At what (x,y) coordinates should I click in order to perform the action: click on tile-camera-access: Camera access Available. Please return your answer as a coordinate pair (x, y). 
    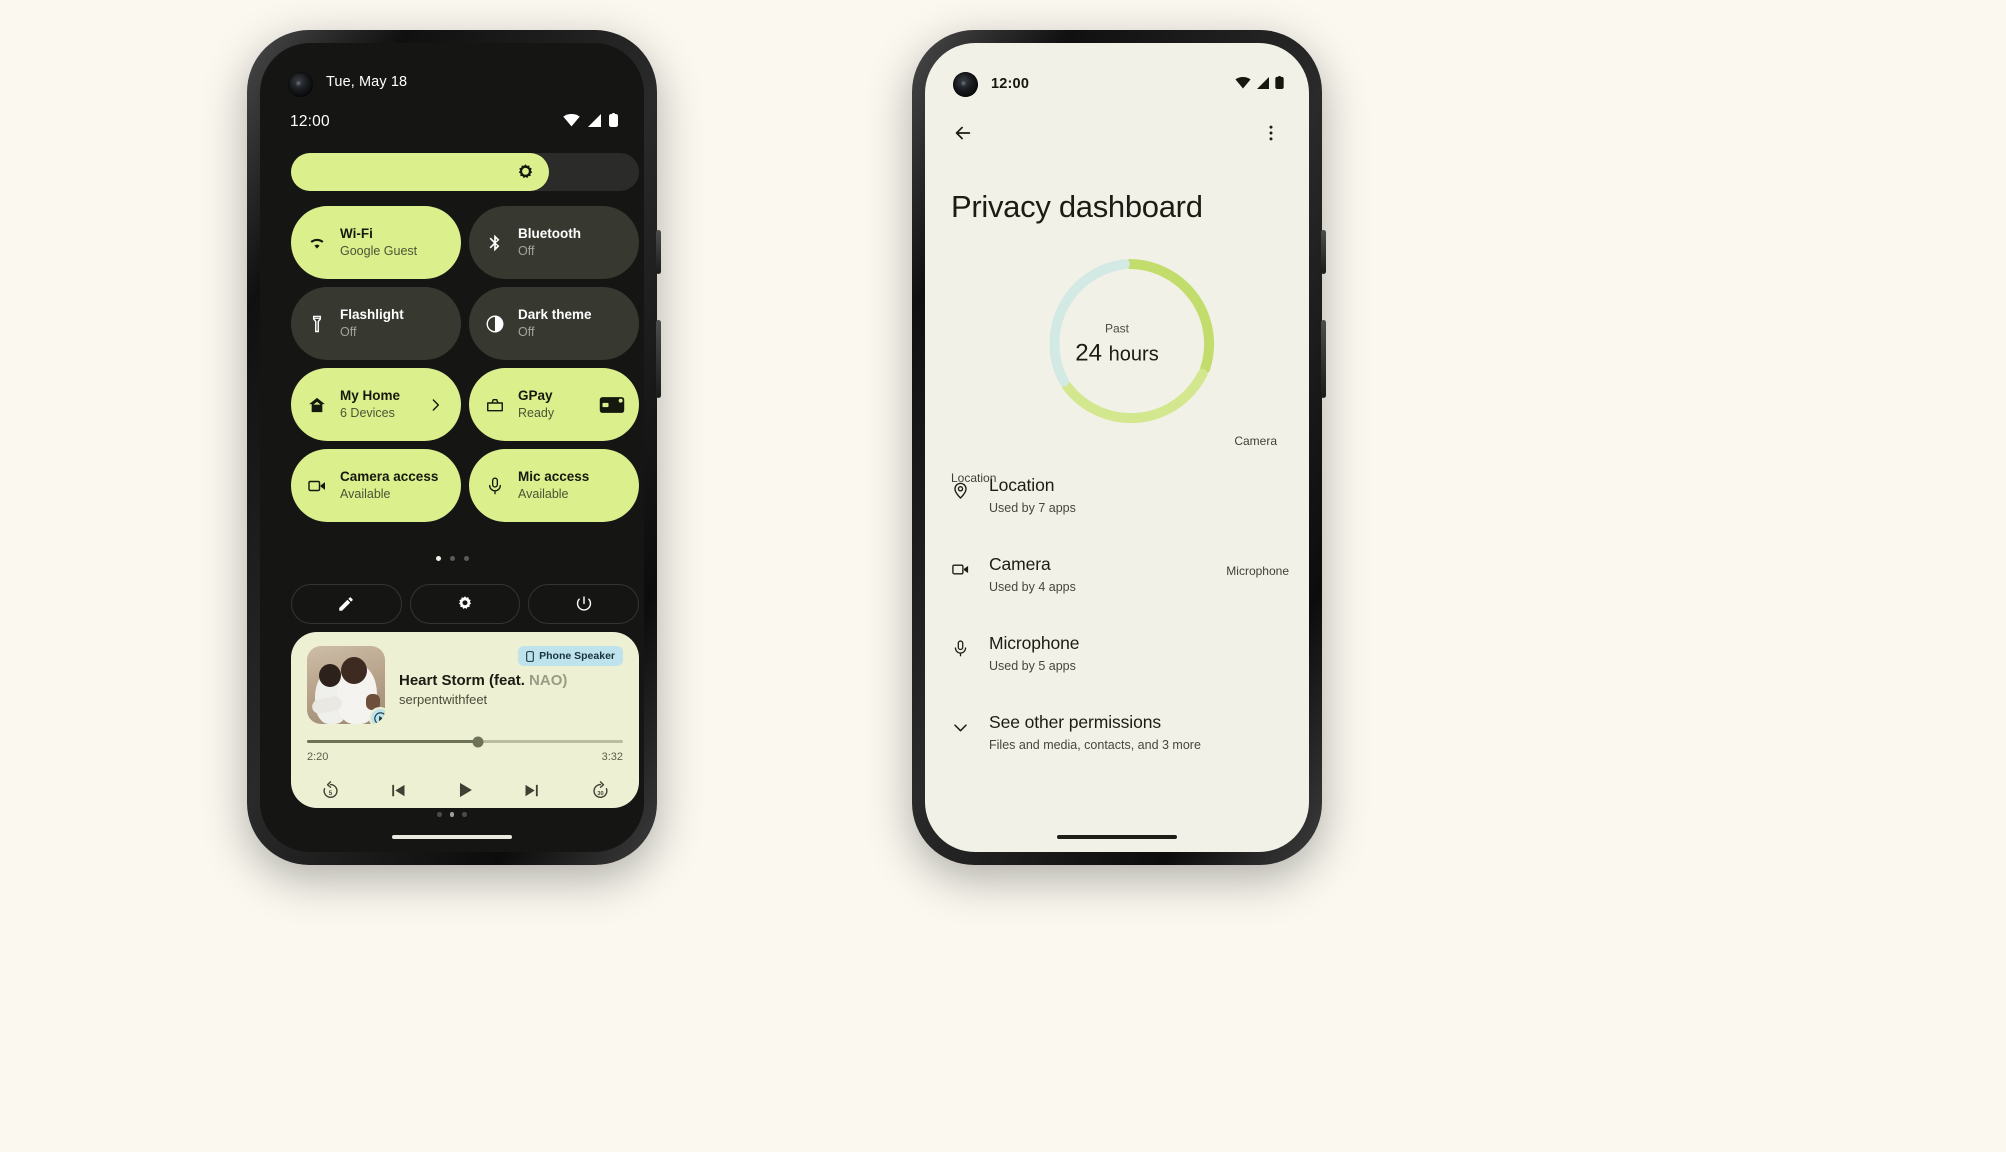
    Looking at the image, I should click on (376, 485).